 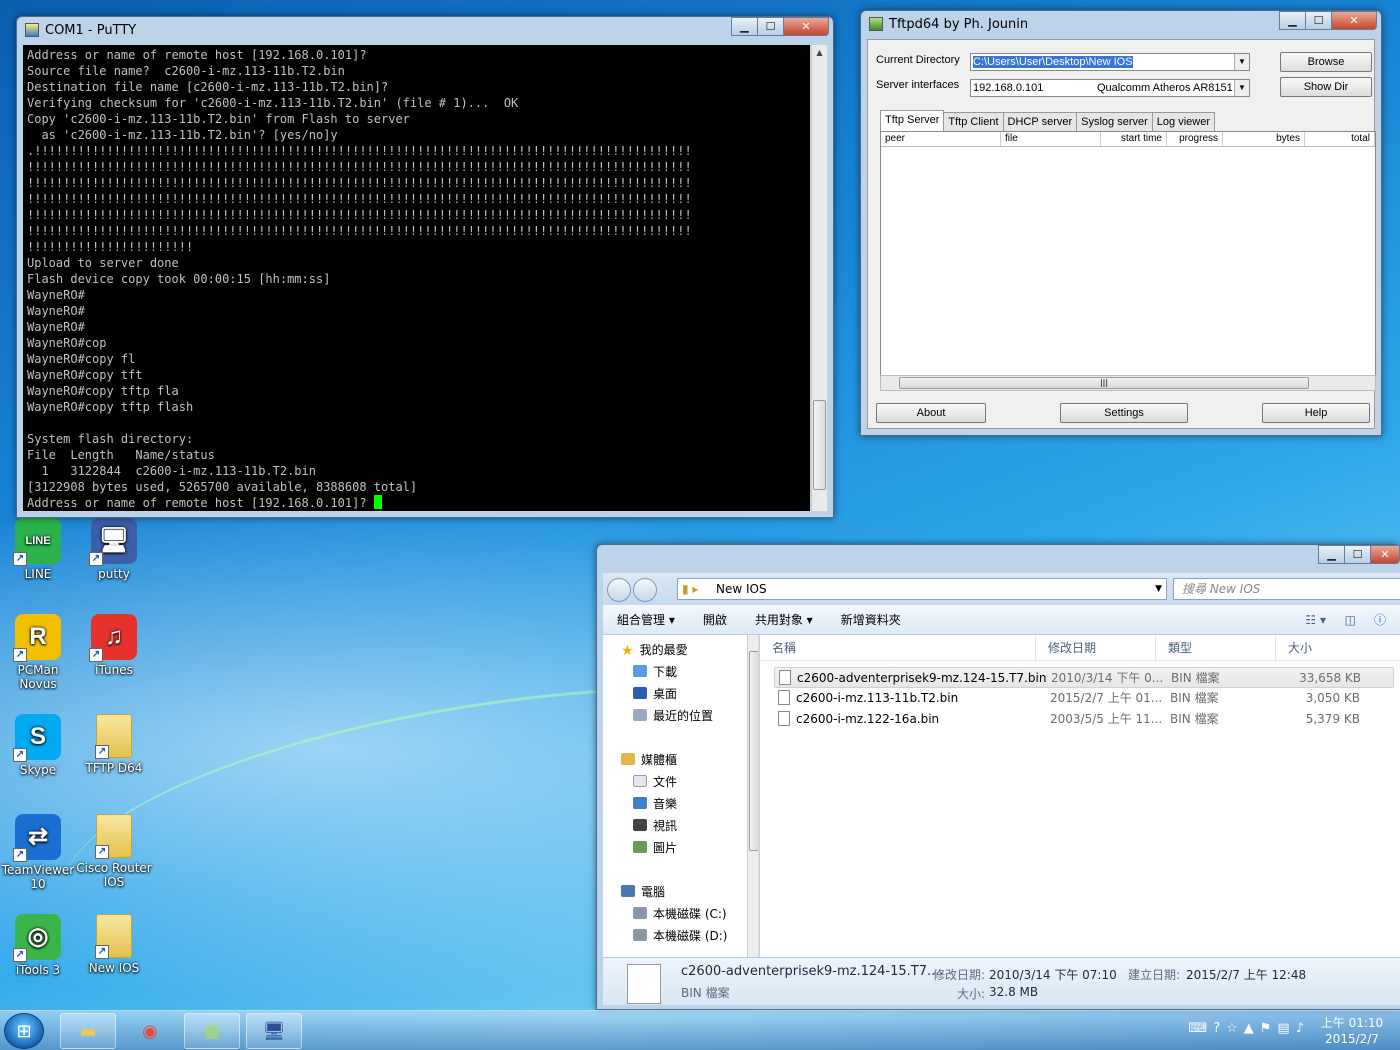 What do you see at coordinates (38, 945) in the screenshot?
I see `desktop-icon-itools-3: ◎ ↗ iTools 3` at bounding box center [38, 945].